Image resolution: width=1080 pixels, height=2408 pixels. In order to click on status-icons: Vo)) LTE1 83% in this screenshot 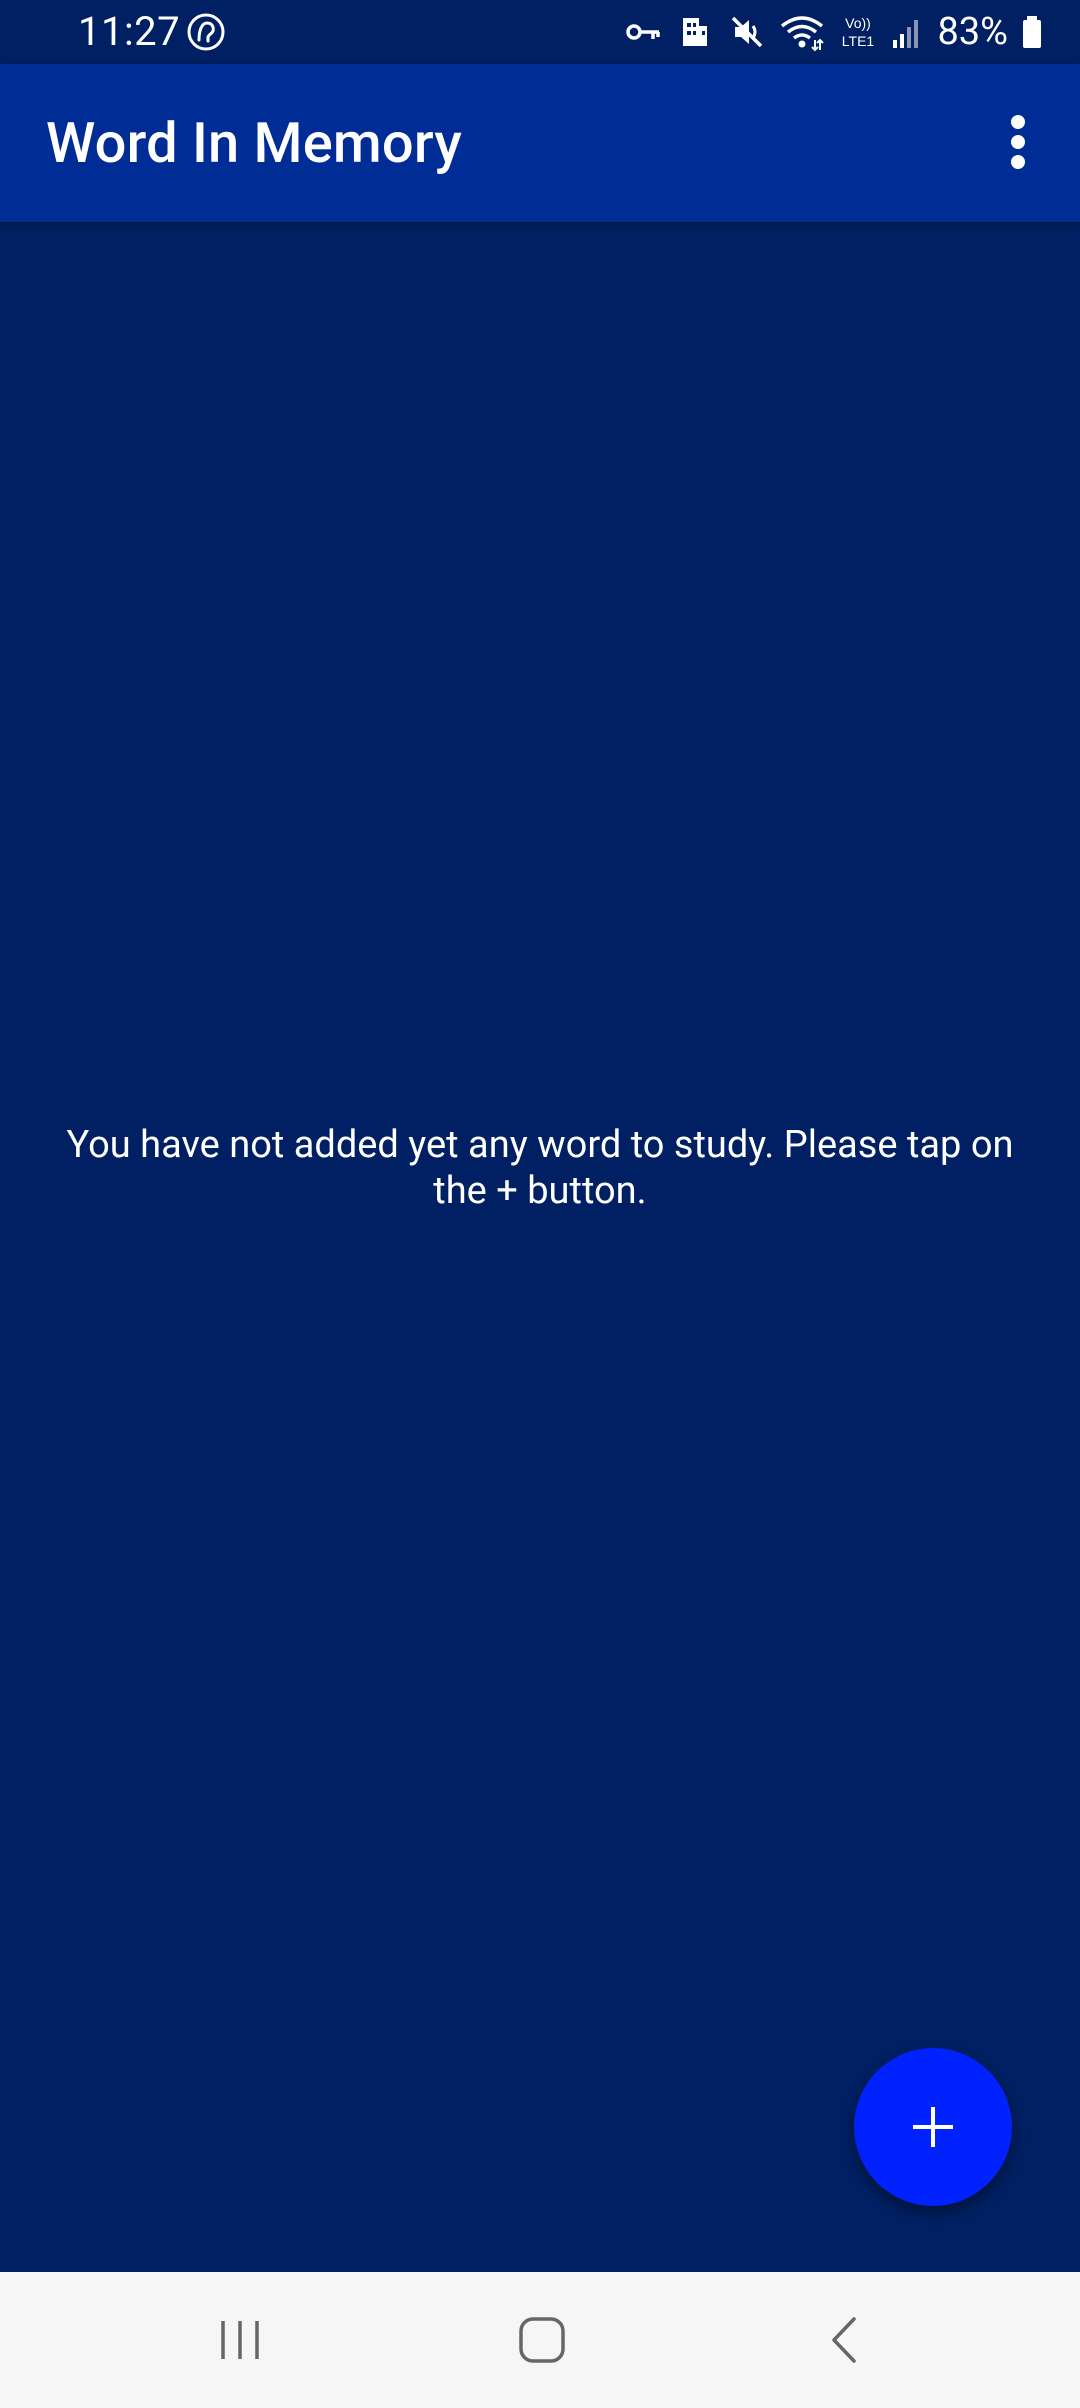, I will do `click(833, 32)`.